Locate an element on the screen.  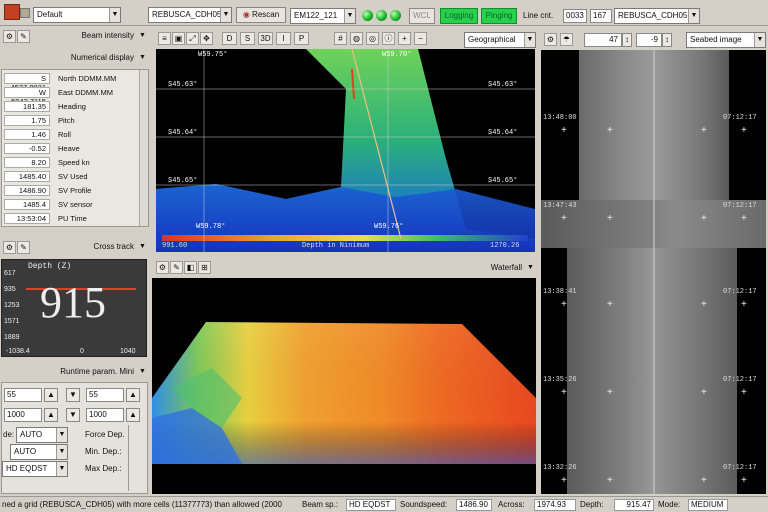
depth-value: 915 is located at coordinates (73, 302).